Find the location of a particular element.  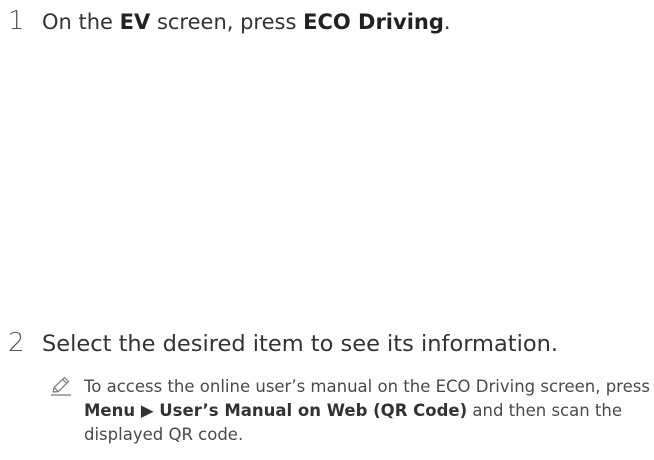

step-number: 1 is located at coordinates (16, 21).